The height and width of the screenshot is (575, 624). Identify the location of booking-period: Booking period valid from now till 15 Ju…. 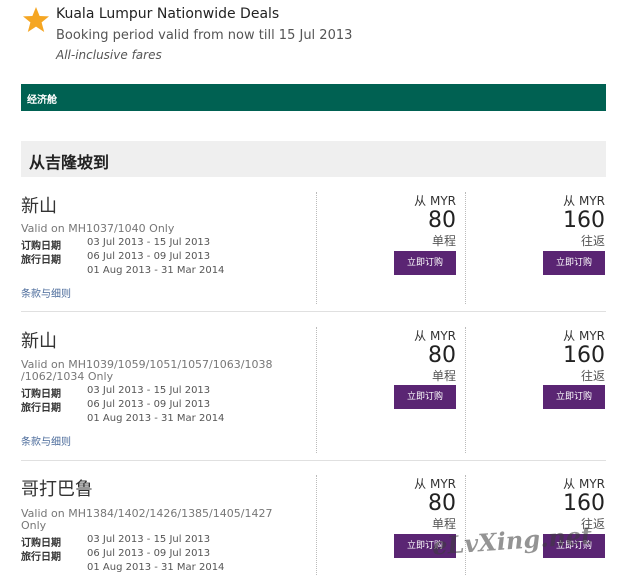
(204, 35).